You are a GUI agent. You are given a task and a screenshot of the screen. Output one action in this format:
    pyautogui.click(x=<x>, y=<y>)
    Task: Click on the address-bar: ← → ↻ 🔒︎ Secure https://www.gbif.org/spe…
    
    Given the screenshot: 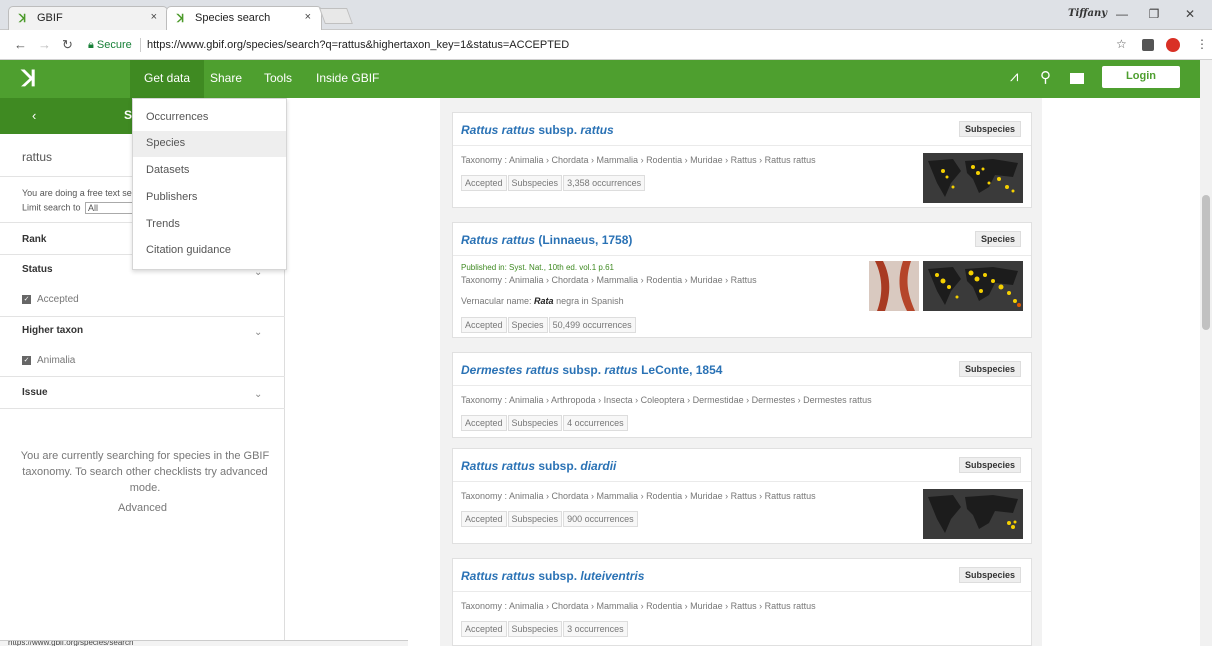 What is the action you would take?
    pyautogui.click(x=606, y=45)
    